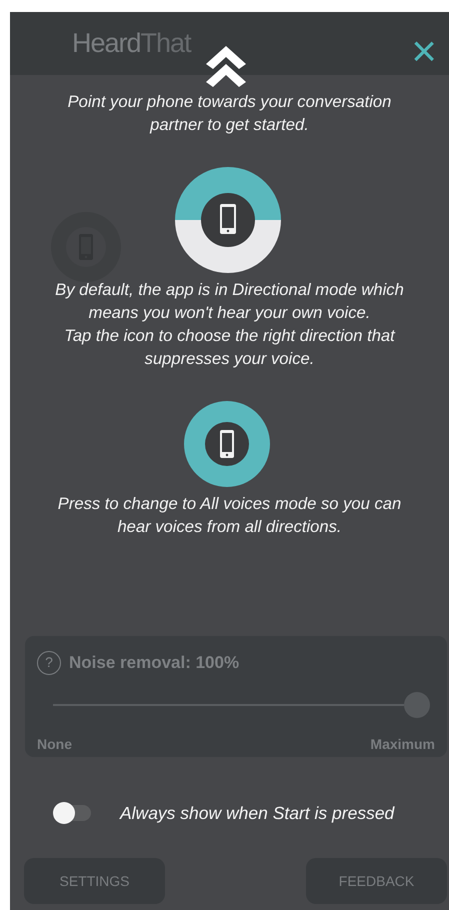  What do you see at coordinates (49, 662) in the screenshot?
I see `help-icon: ?` at bounding box center [49, 662].